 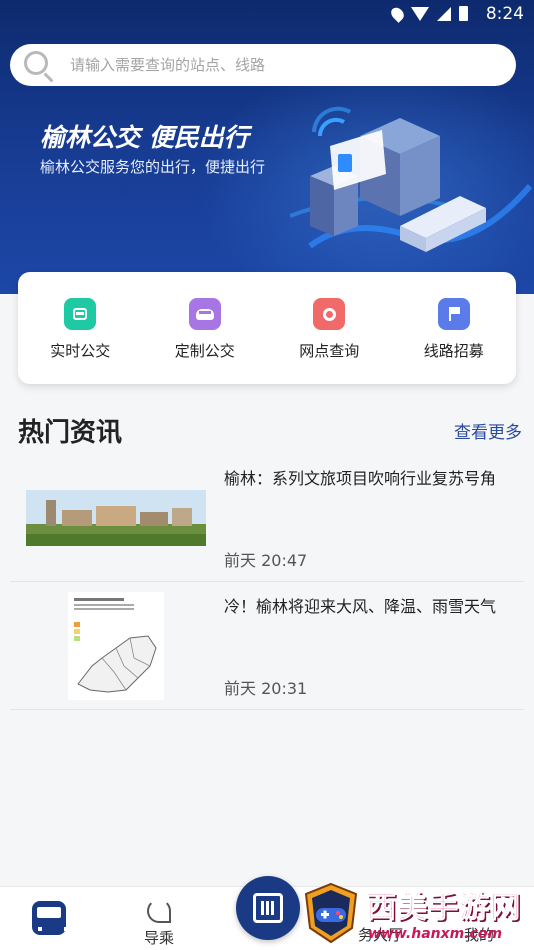 I want to click on news-item: 冷！榆林将迎来大风、降温、雨雪天气 前天 20:31, so click(x=267, y=646).